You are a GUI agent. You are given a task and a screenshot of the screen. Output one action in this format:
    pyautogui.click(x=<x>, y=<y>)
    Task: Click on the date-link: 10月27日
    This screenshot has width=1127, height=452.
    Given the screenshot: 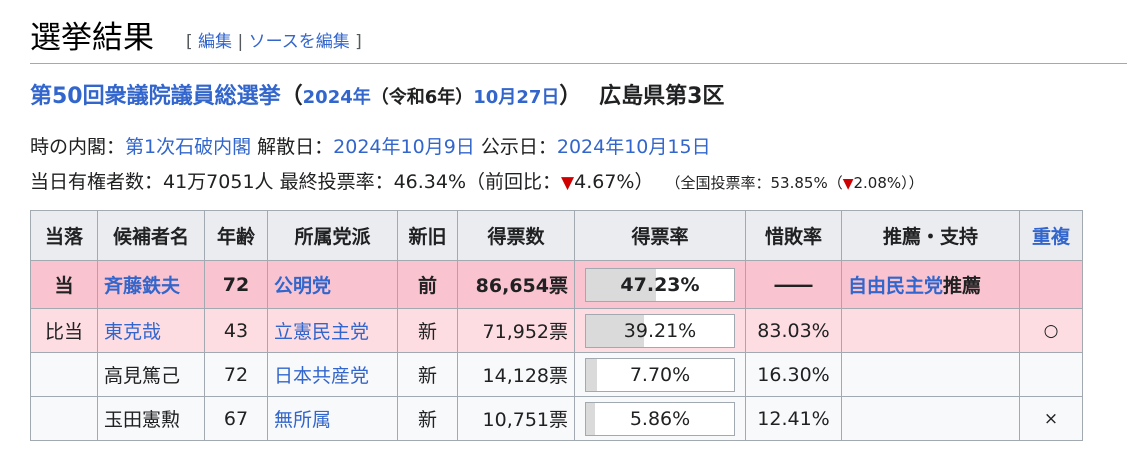 What is the action you would take?
    pyautogui.click(x=516, y=97)
    